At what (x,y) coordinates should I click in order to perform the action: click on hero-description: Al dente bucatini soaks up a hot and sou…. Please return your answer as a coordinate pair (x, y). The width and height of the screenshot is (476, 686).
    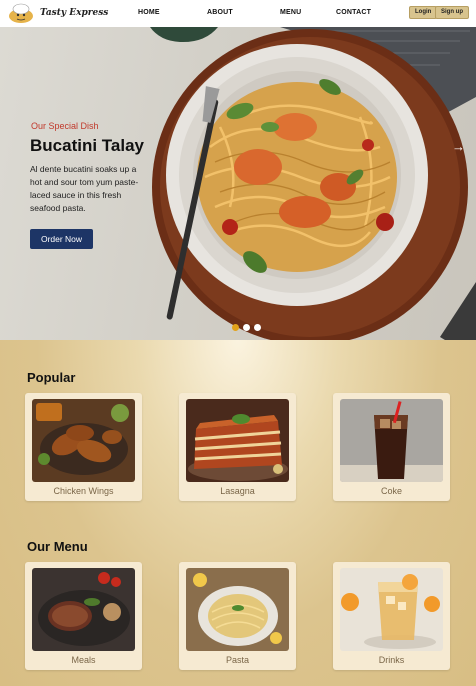
    Looking at the image, I should click on (84, 188).